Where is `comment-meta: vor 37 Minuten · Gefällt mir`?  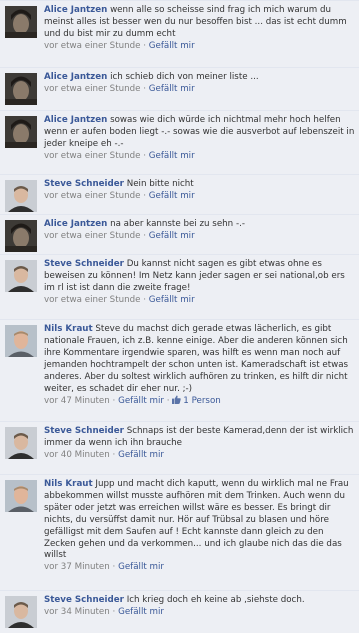
comment-meta: vor 37 Minuten · Gefällt mir is located at coordinates (104, 567).